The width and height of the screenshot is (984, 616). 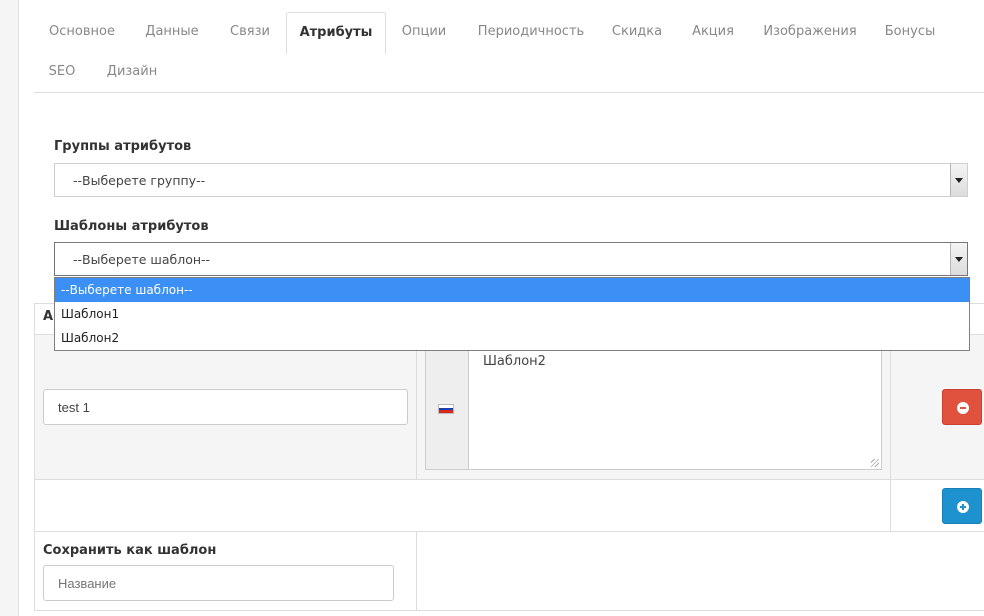 I want to click on remove-attribute-button, so click(x=962, y=407).